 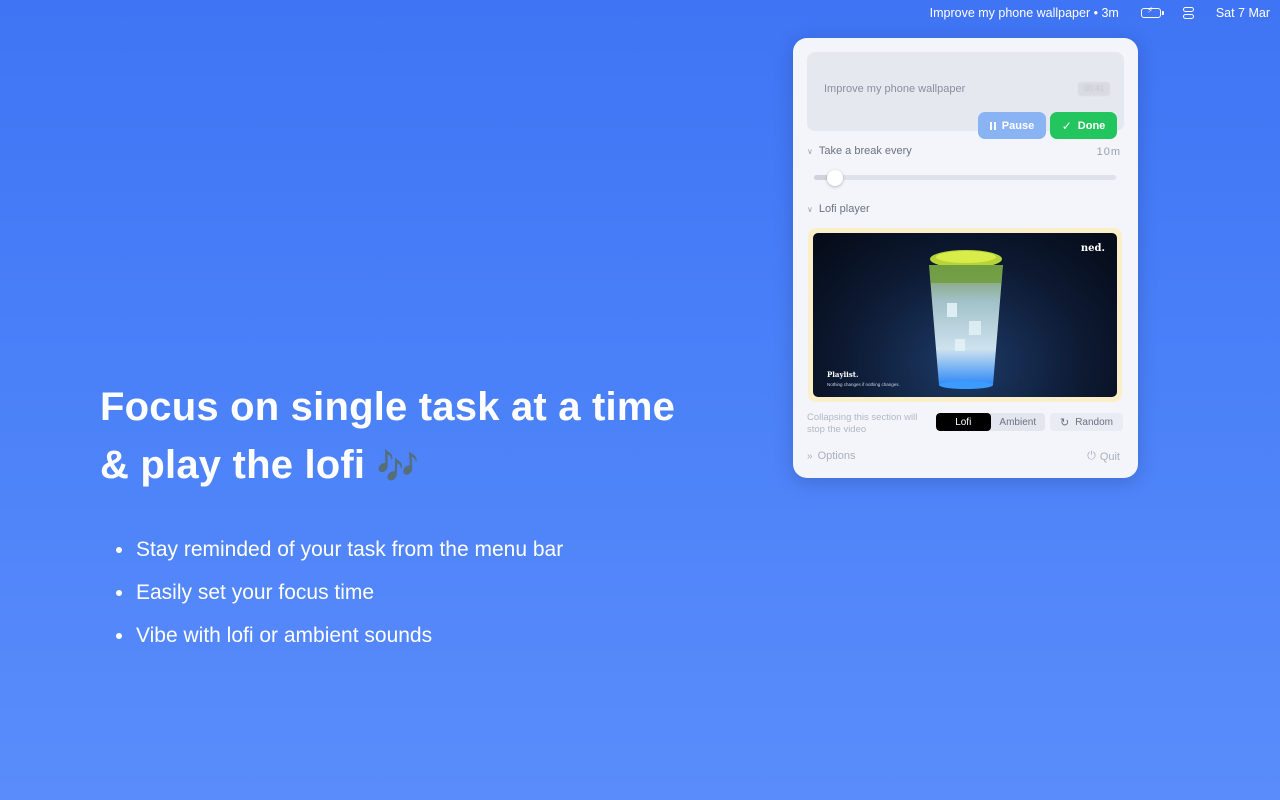 I want to click on hero-line-2: & play the lofi, so click(x=233, y=465).